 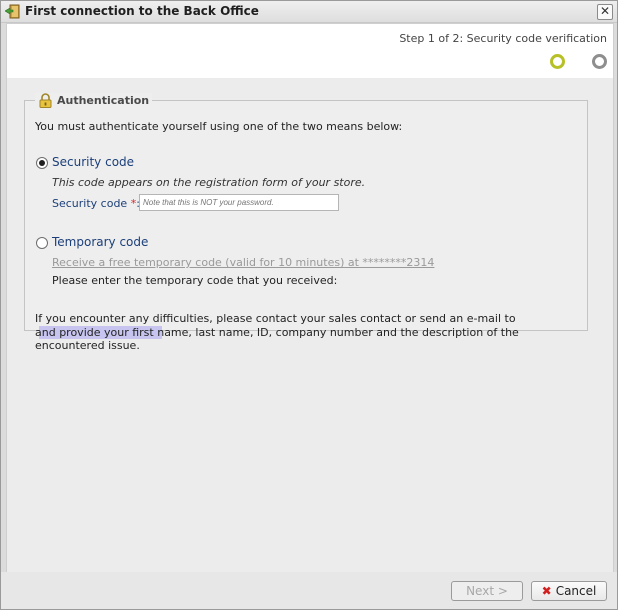 I want to click on security-code-radio, so click(x=42, y=163).